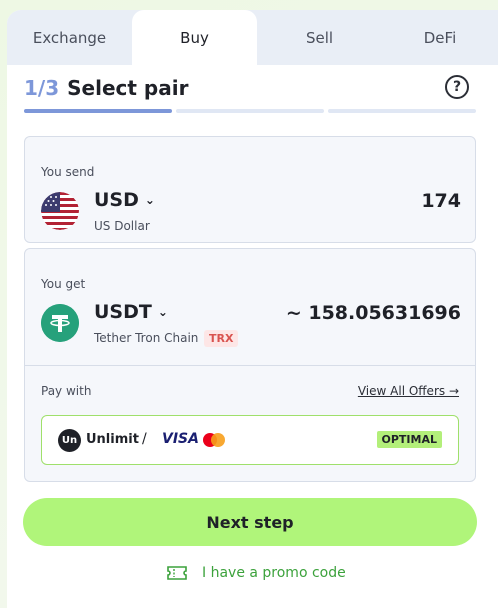  What do you see at coordinates (112, 439) in the screenshot?
I see `provider-name: Unlimit` at bounding box center [112, 439].